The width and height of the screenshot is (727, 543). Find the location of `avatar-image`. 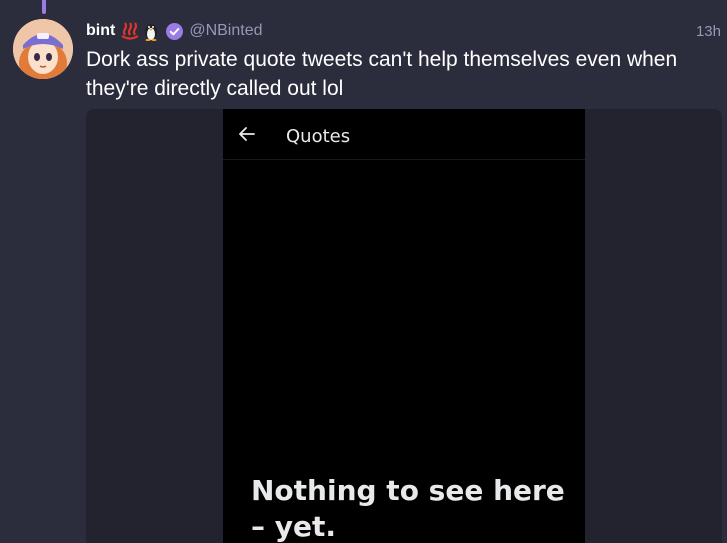

avatar-image is located at coordinates (43, 49).